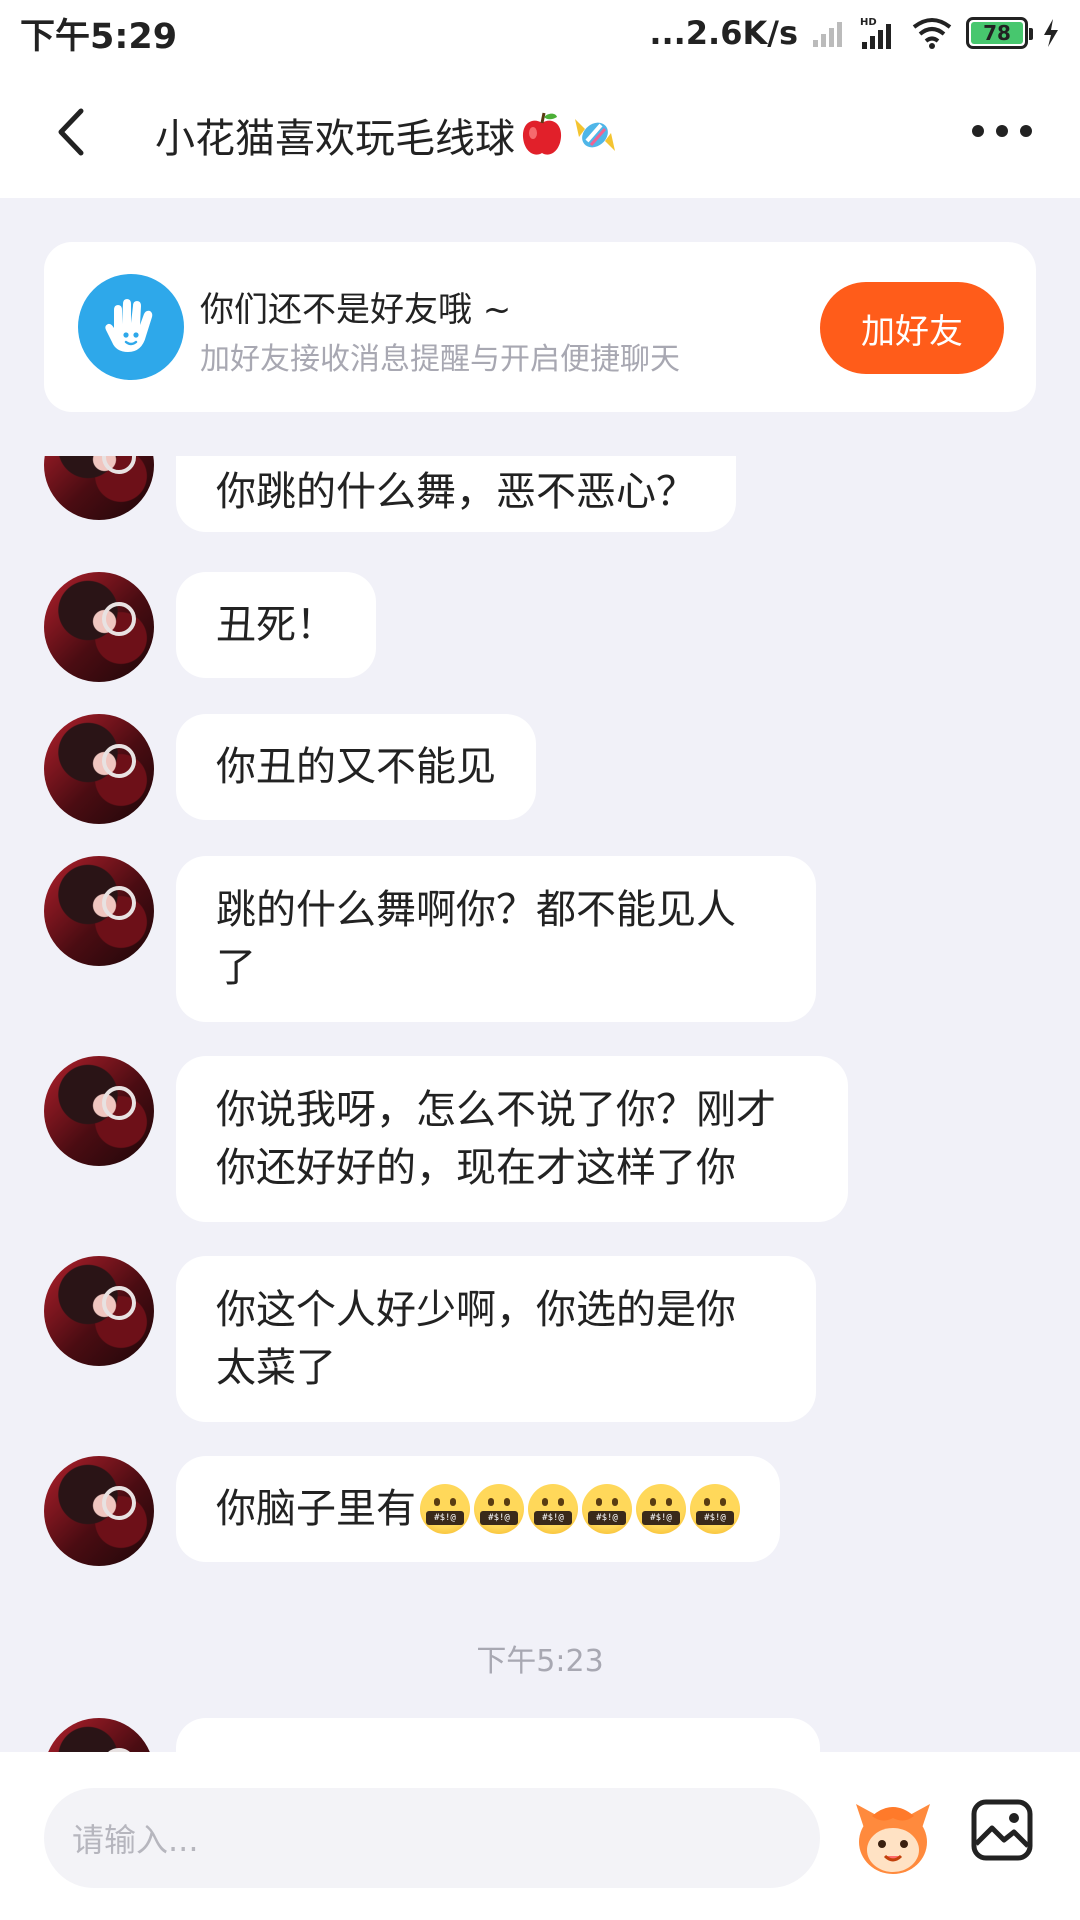 The height and width of the screenshot is (1920, 1080). I want to click on message-bubble: 你说我呀，怎么不说了你？刚才 你还好好的，现在才这样了你, so click(512, 1139).